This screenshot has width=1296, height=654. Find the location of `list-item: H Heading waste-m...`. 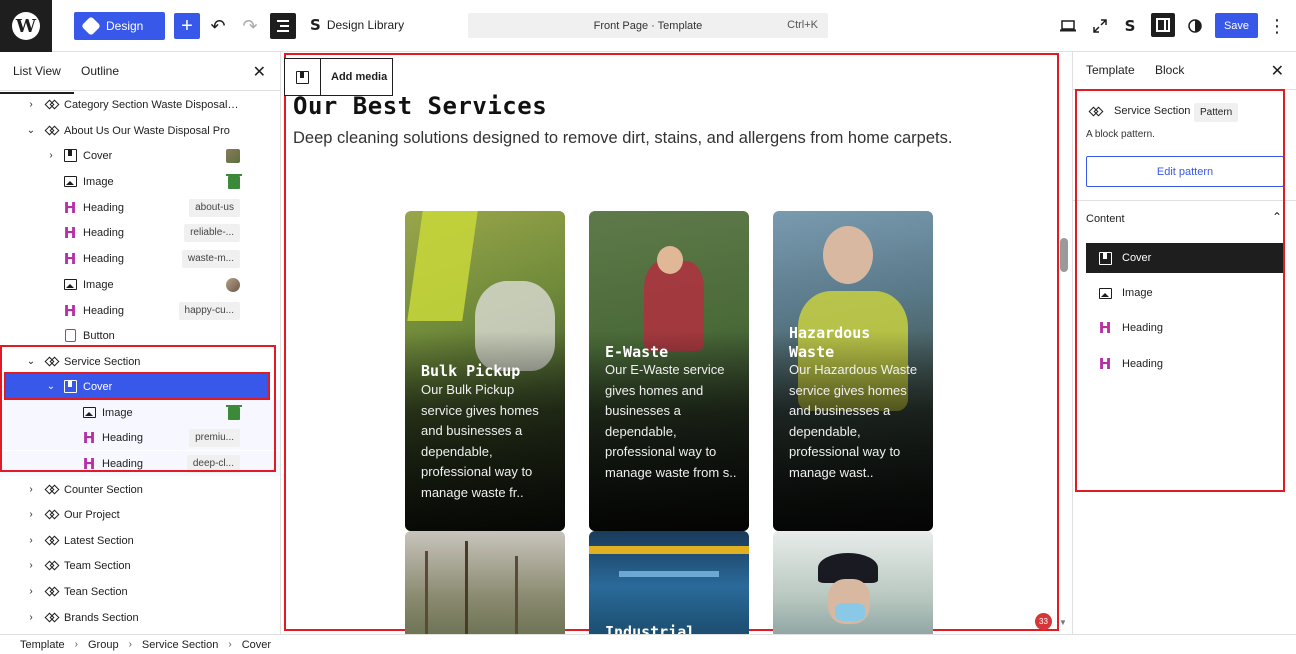

list-item: H Heading waste-m... is located at coordinates (140, 258).